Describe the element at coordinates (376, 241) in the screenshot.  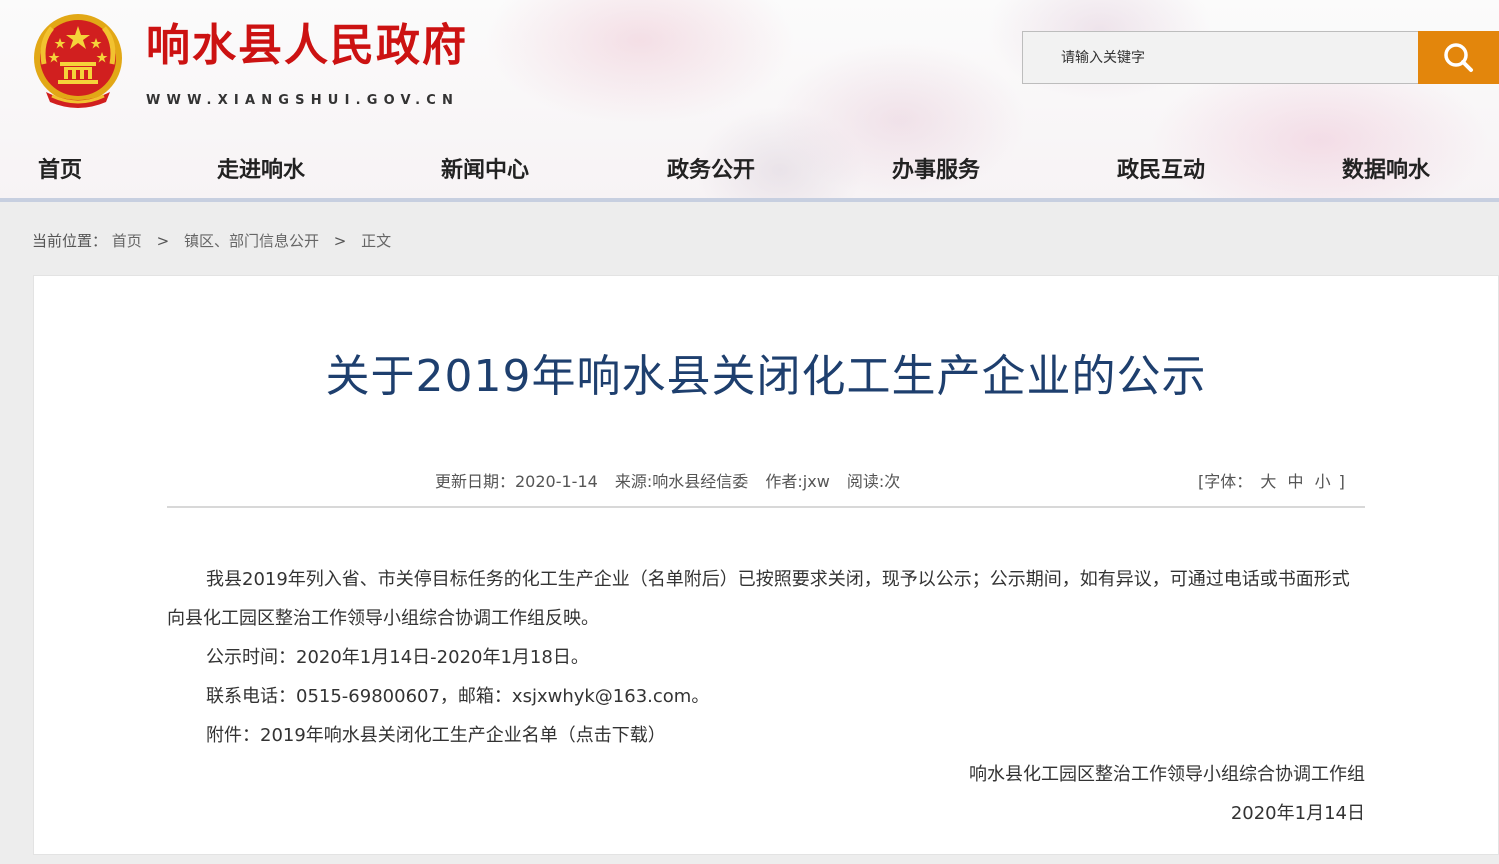
I see `breadcrumb-current: 正文` at that location.